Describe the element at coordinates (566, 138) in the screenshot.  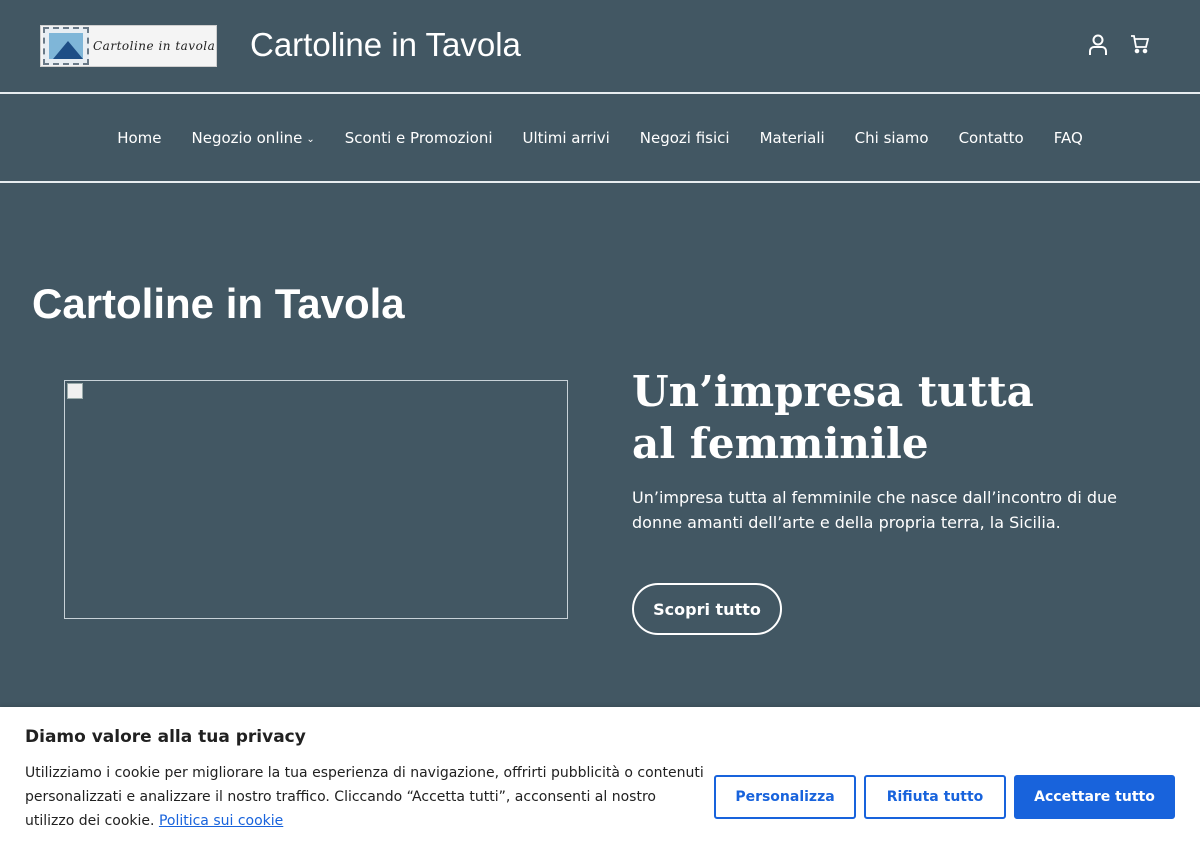
I see `nav-item-ultimi-arrivi: Ultimi arrivi` at that location.